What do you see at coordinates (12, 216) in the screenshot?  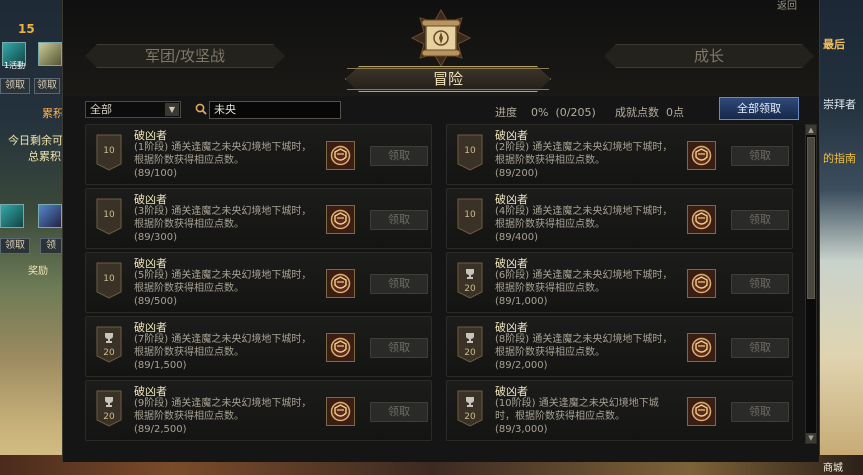 I see `event-icon` at bounding box center [12, 216].